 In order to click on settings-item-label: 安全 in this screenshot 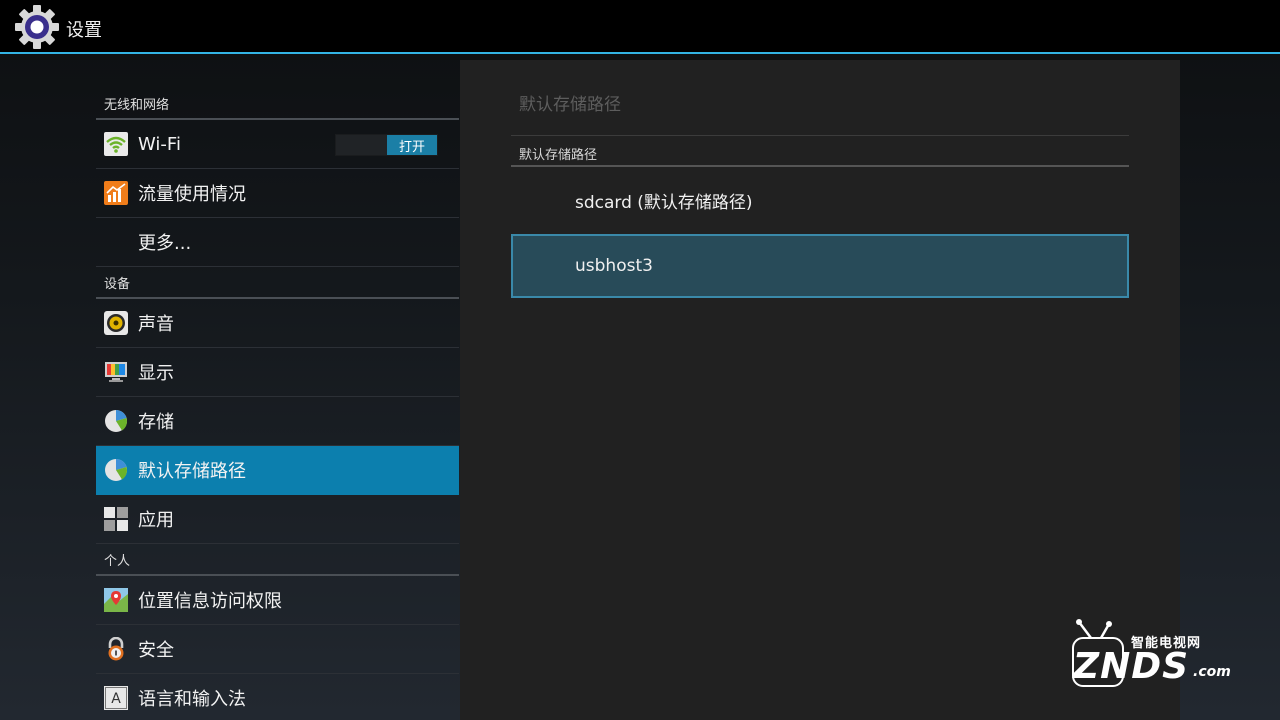, I will do `click(156, 650)`.